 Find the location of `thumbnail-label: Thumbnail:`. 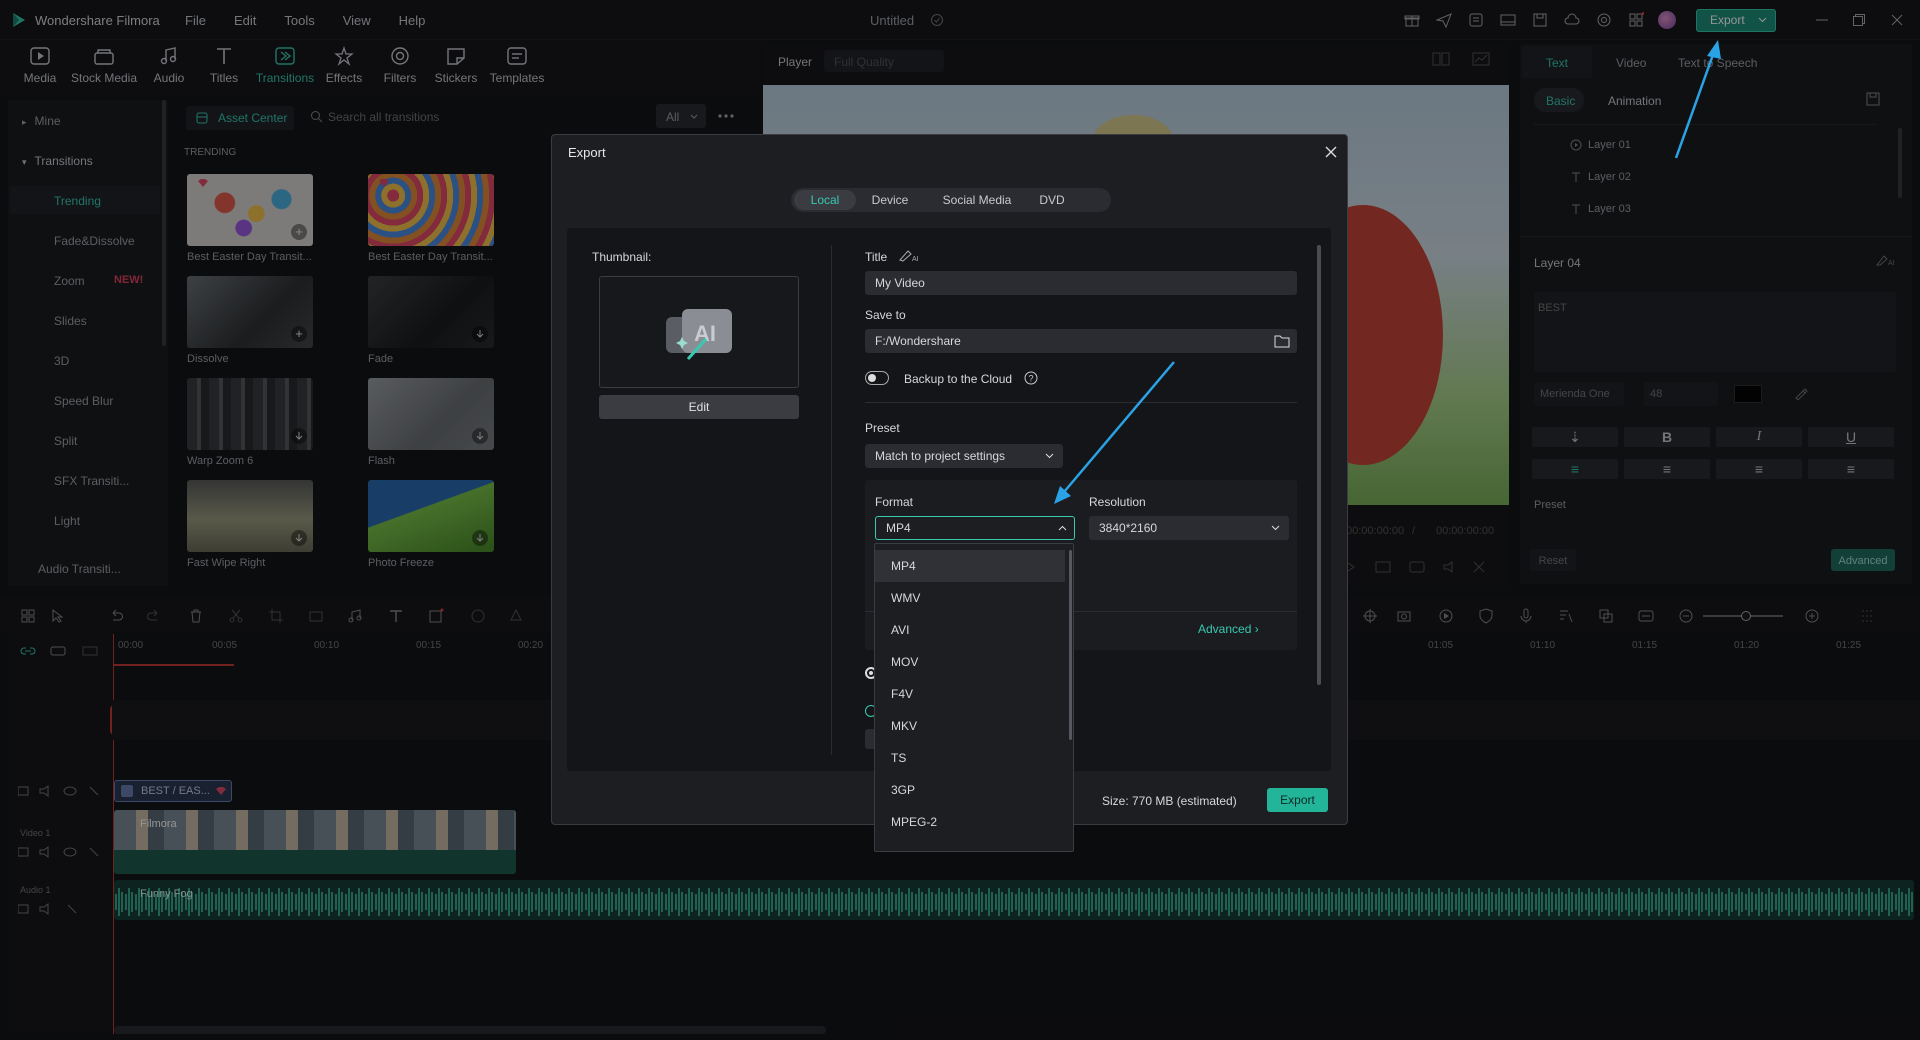

thumbnail-label: Thumbnail: is located at coordinates (622, 257).